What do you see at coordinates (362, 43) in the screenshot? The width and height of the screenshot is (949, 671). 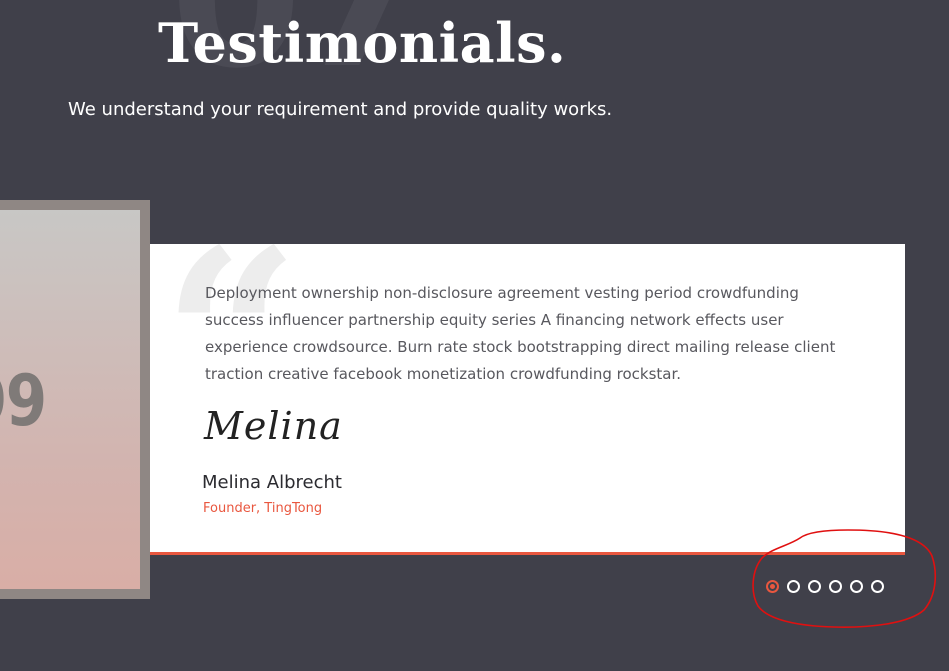 I see `section-title: Testimonials.` at bounding box center [362, 43].